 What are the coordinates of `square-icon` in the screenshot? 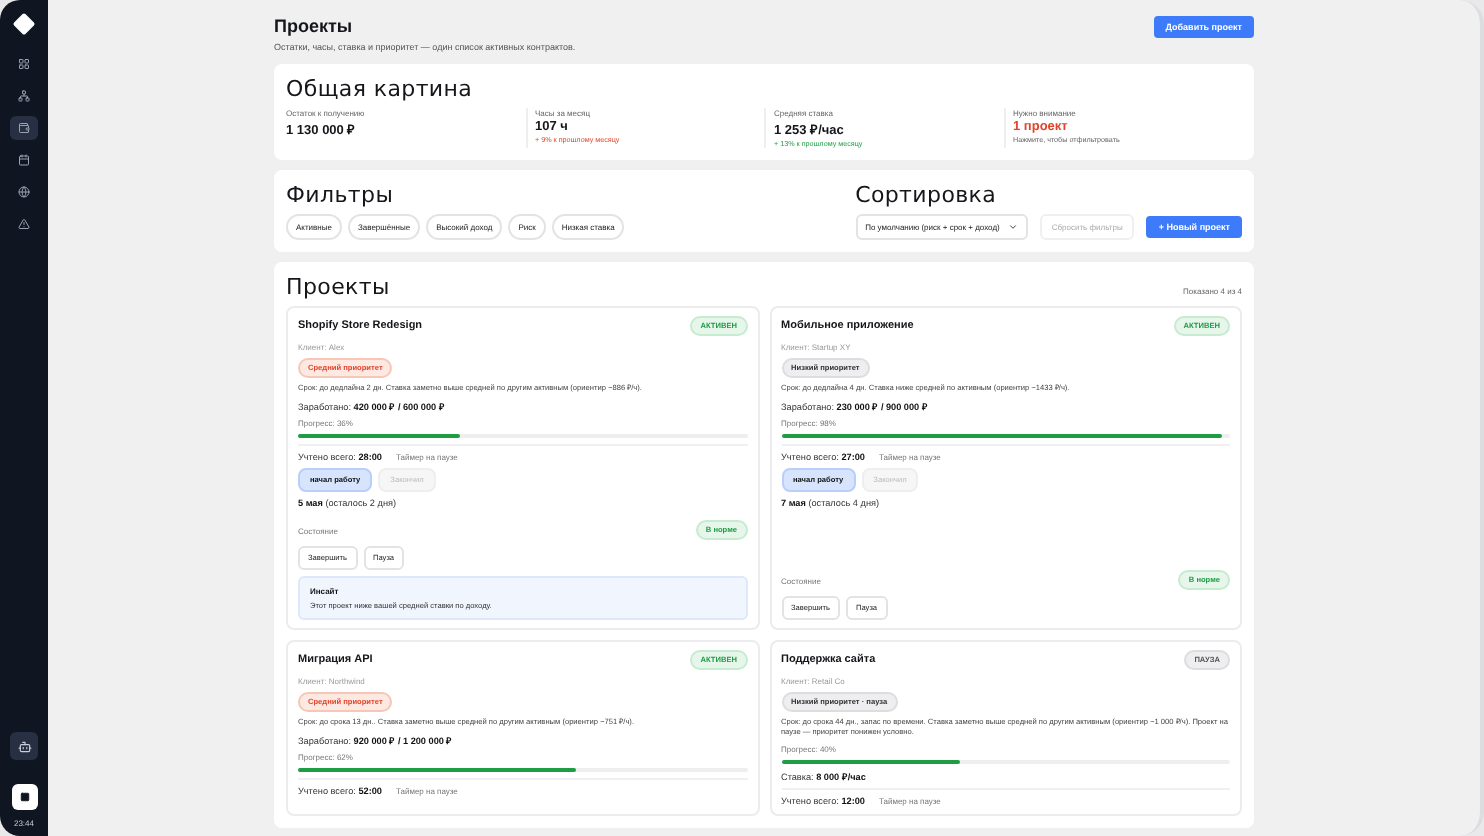 It's located at (24, 797).